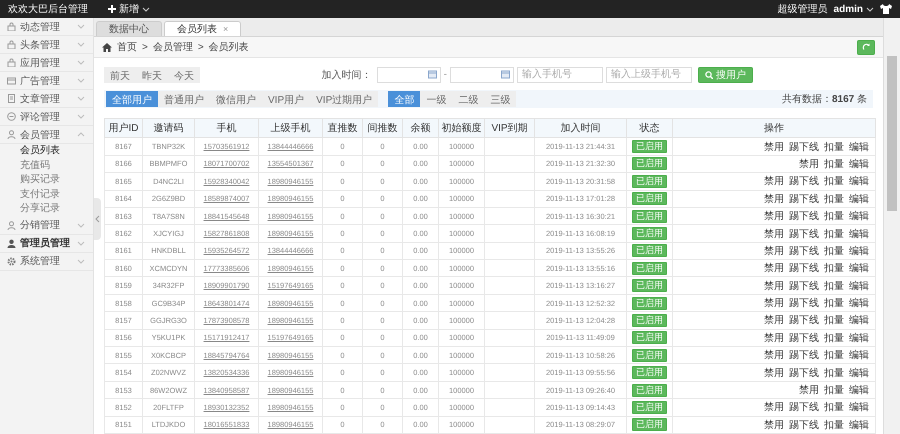  Describe the element at coordinates (824, 99) in the screenshot. I see `total-count: 共有数据：8167 条` at that location.